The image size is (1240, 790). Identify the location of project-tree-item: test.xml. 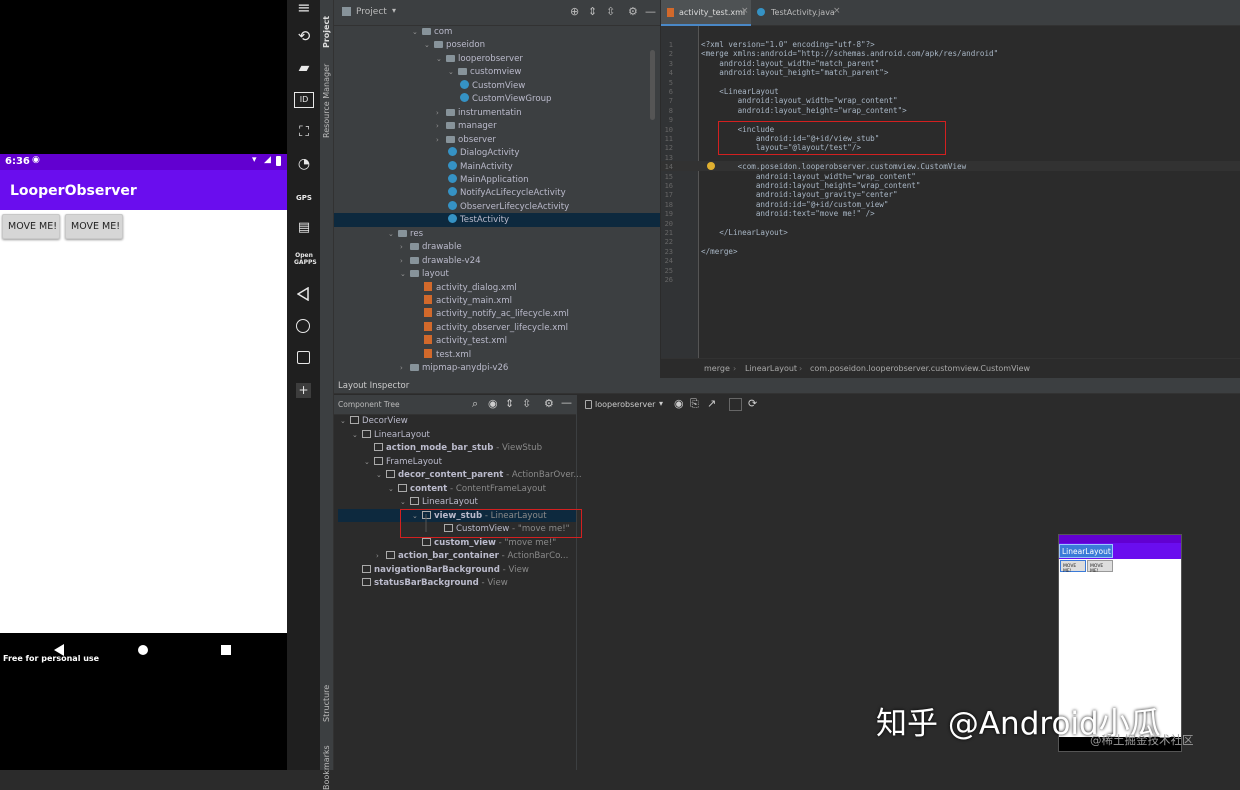
(447, 355).